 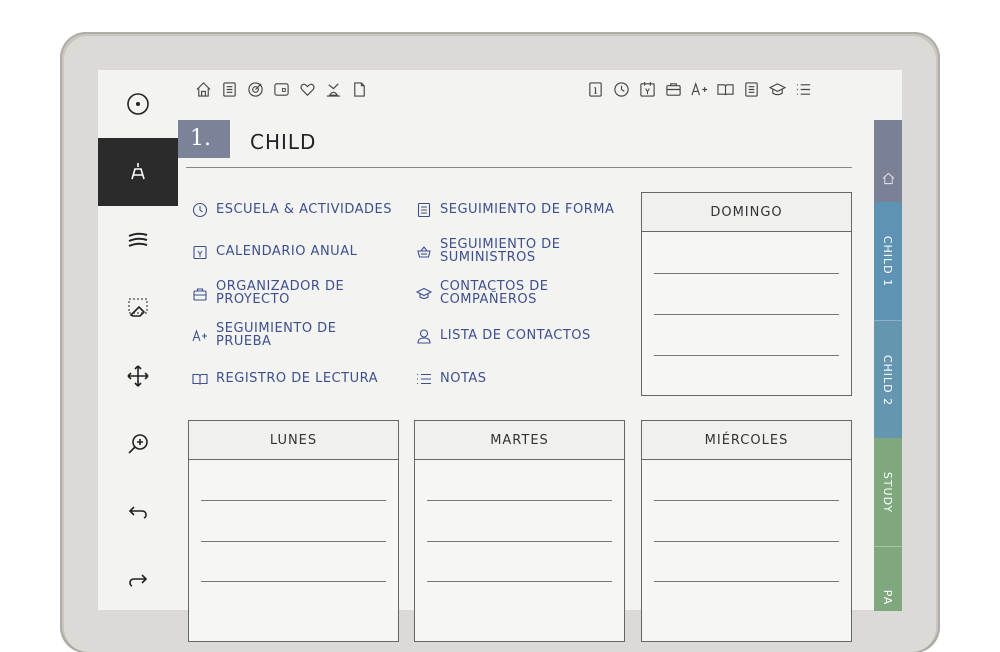 I want to click on scale-icon, so click(x=333, y=89).